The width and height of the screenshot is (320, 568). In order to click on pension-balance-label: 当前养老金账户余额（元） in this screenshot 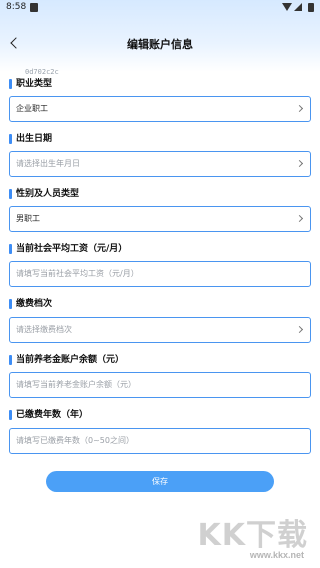, I will do `click(66, 360)`.